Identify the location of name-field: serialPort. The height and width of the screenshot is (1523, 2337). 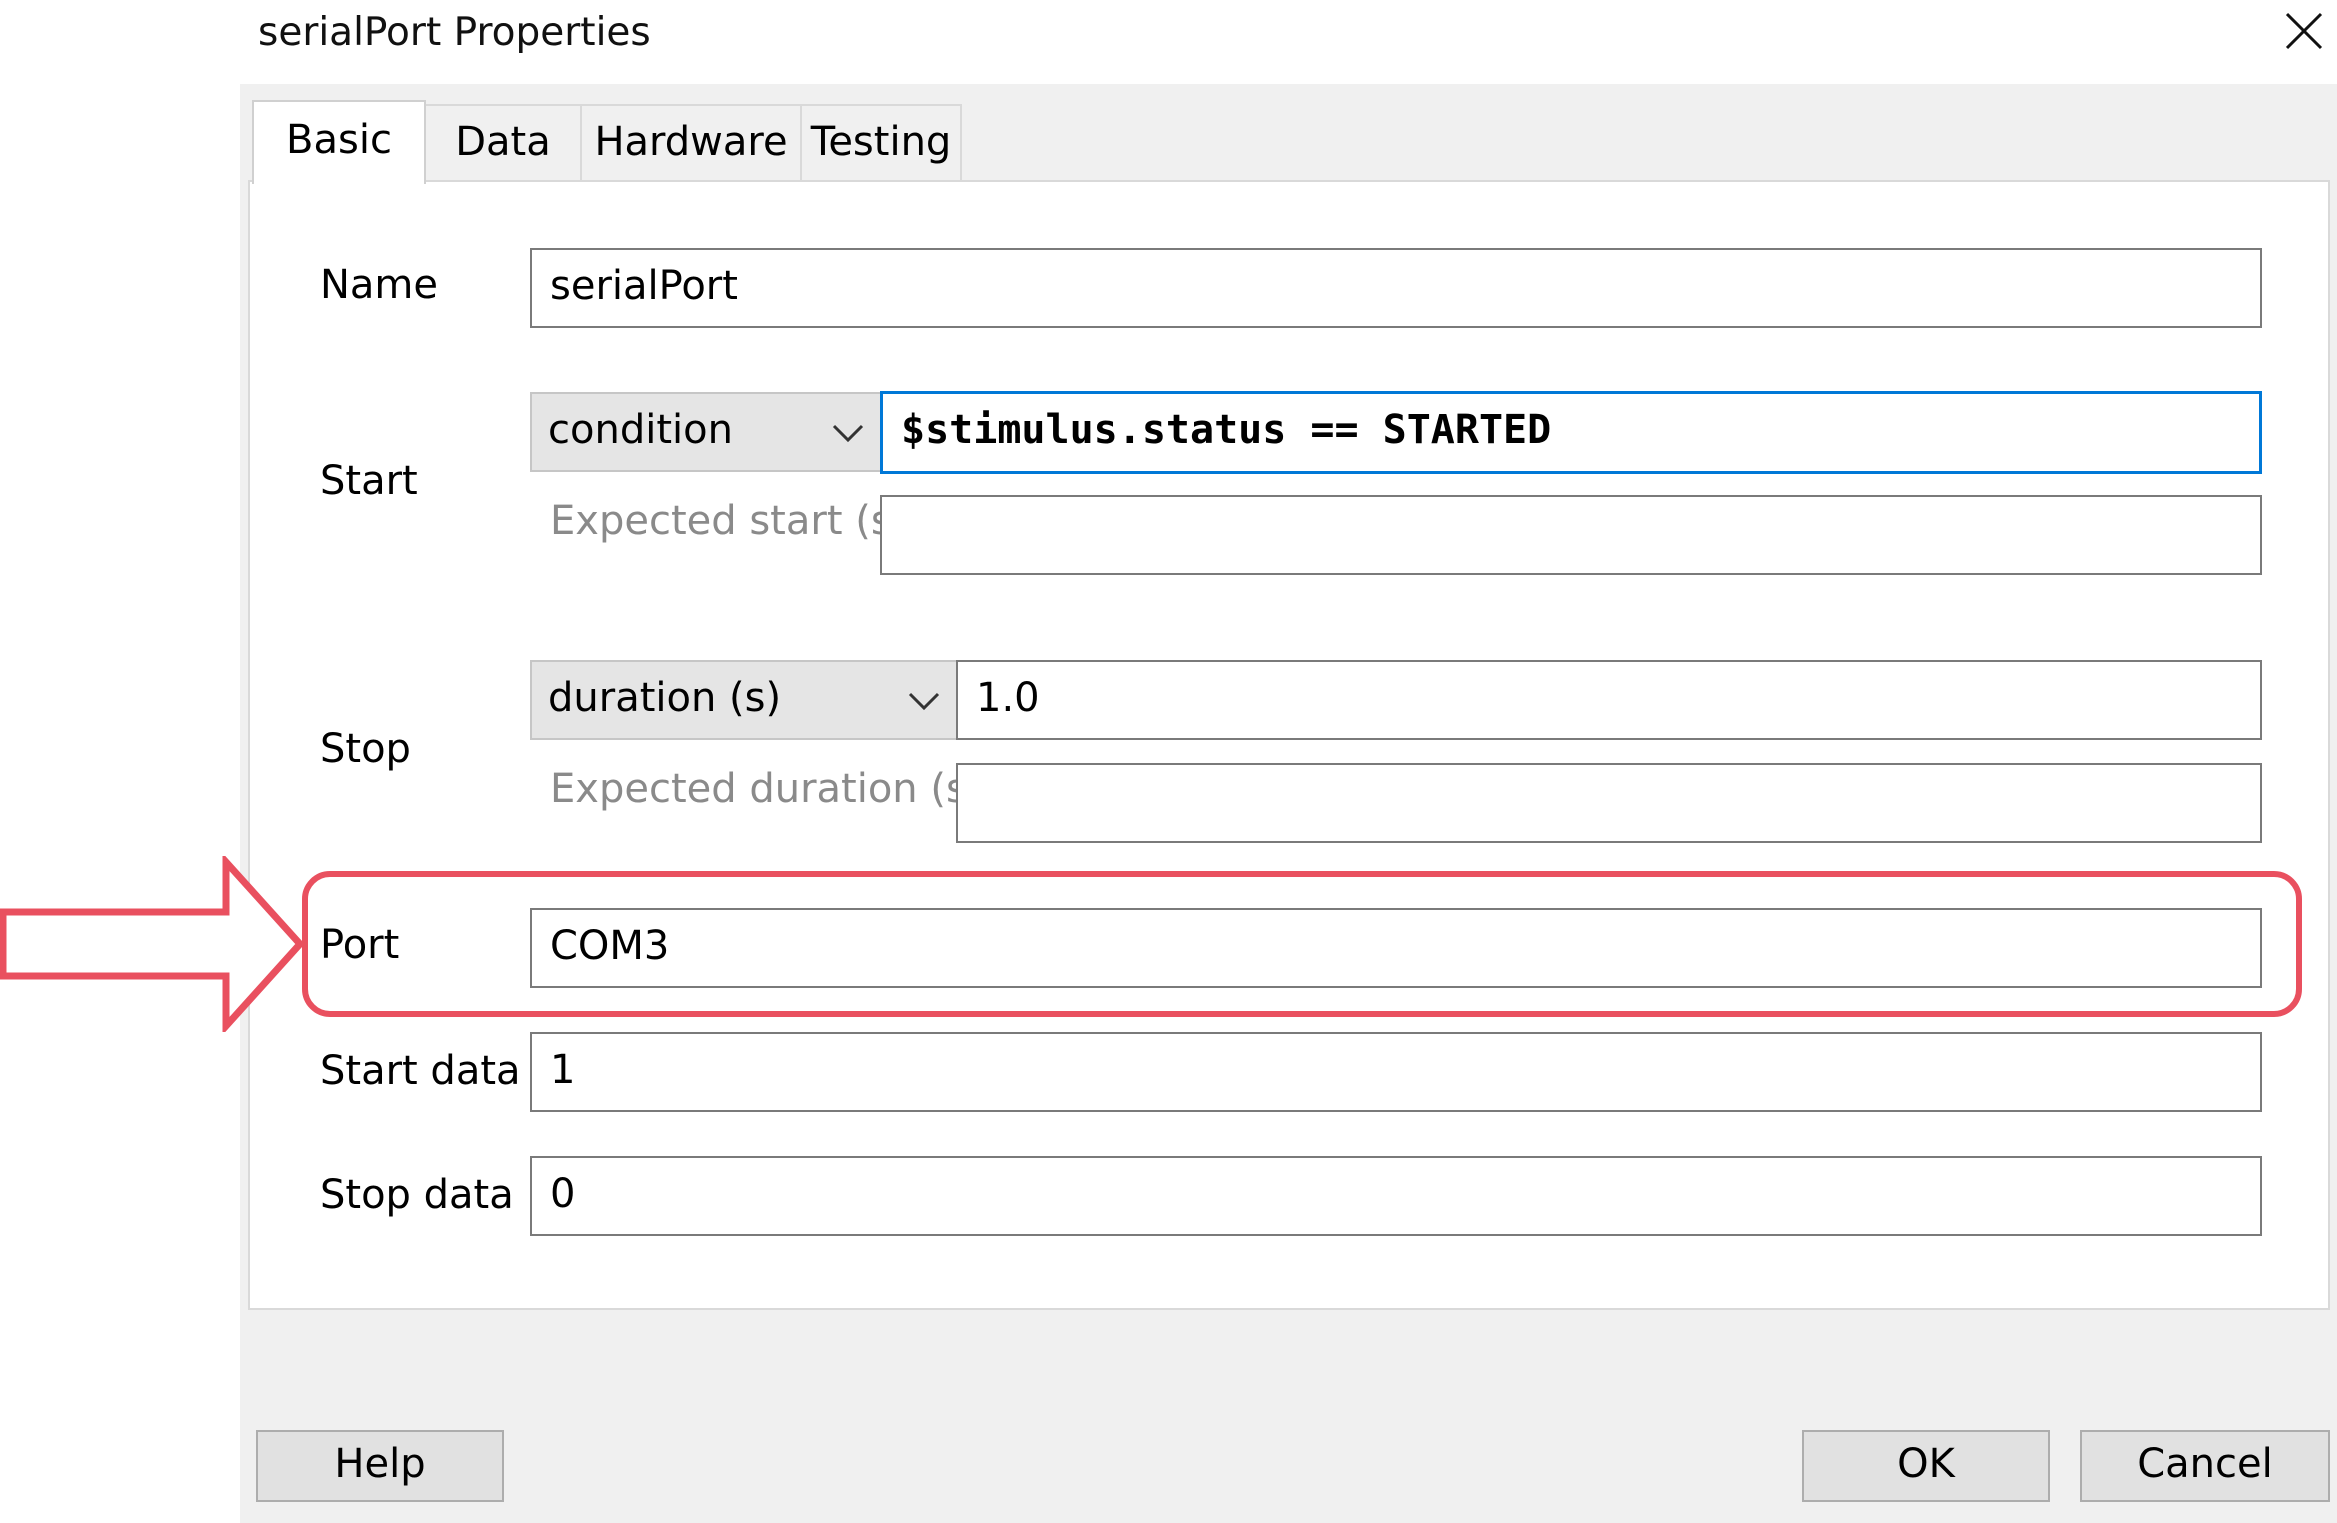
(1396, 288).